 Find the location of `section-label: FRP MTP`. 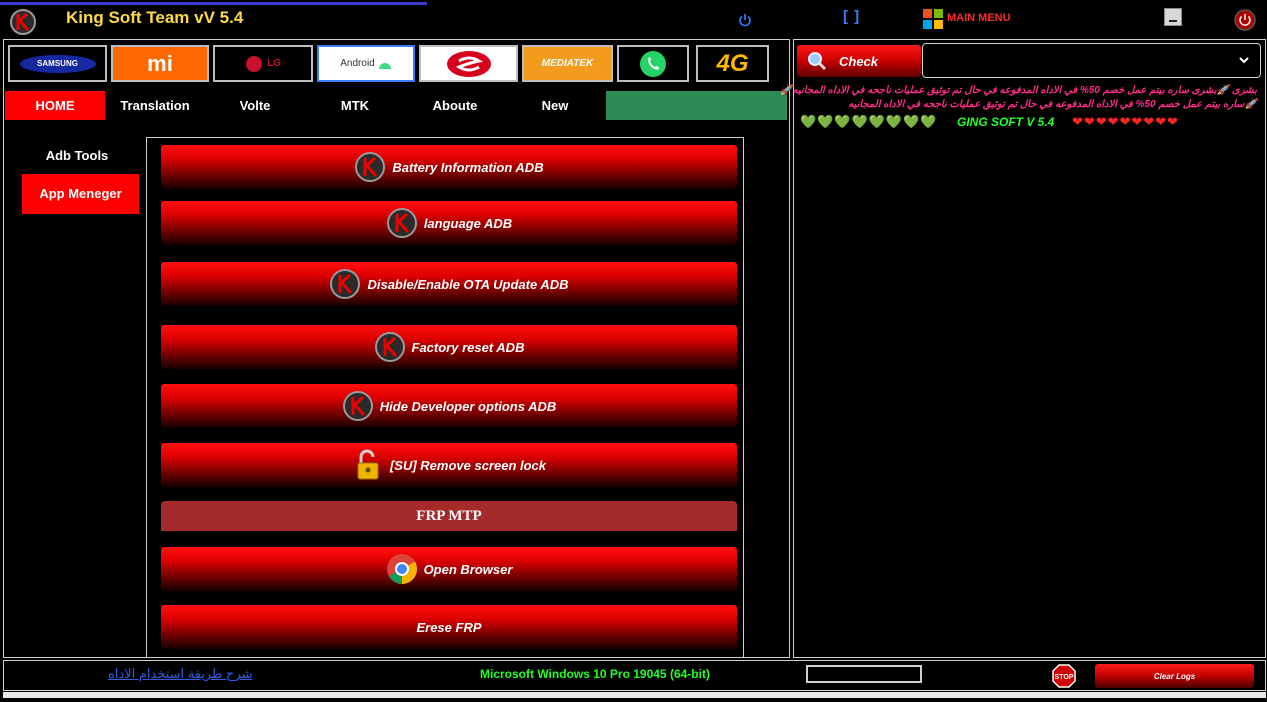

section-label: FRP MTP is located at coordinates (449, 515).